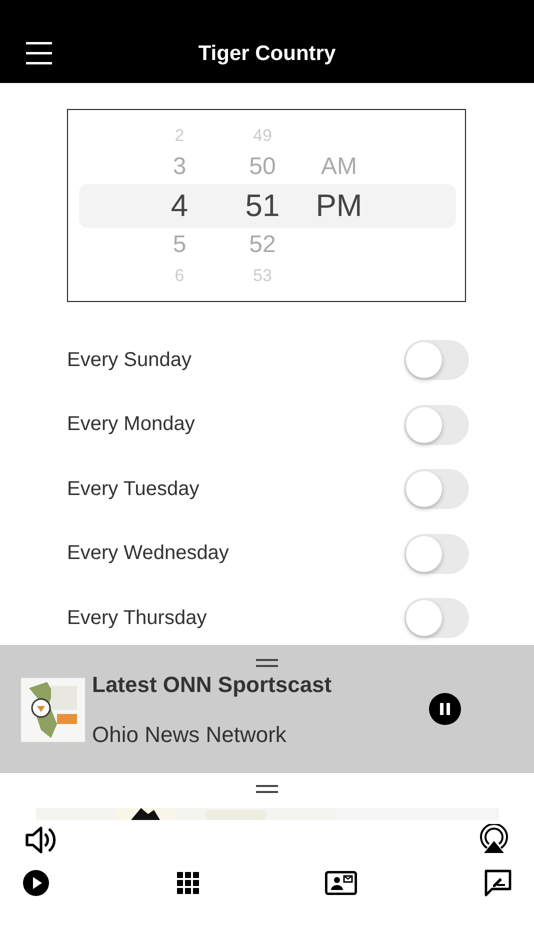  I want to click on picker-value: 50, so click(262, 166).